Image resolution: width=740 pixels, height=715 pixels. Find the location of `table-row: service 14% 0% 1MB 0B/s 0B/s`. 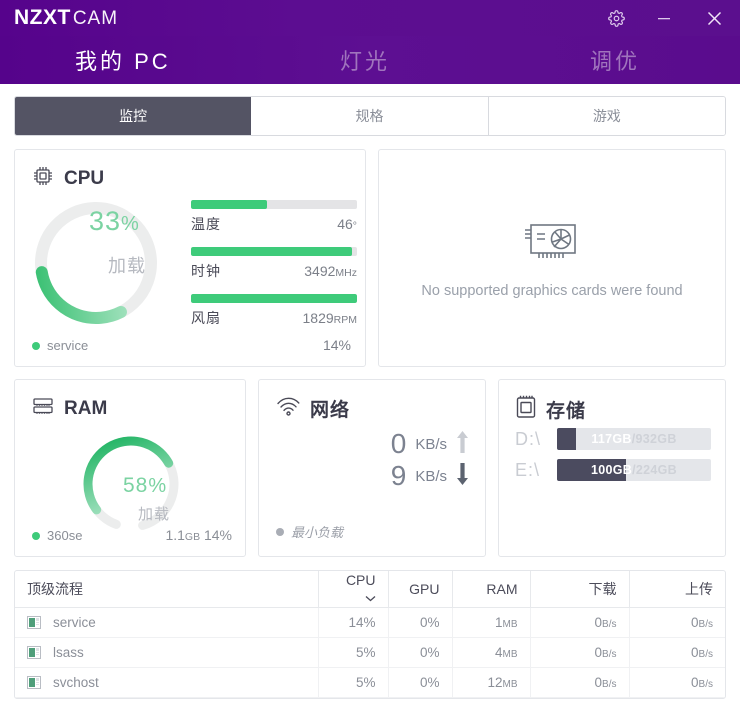

table-row: service 14% 0% 1MB 0B/s 0B/s is located at coordinates (370, 622).